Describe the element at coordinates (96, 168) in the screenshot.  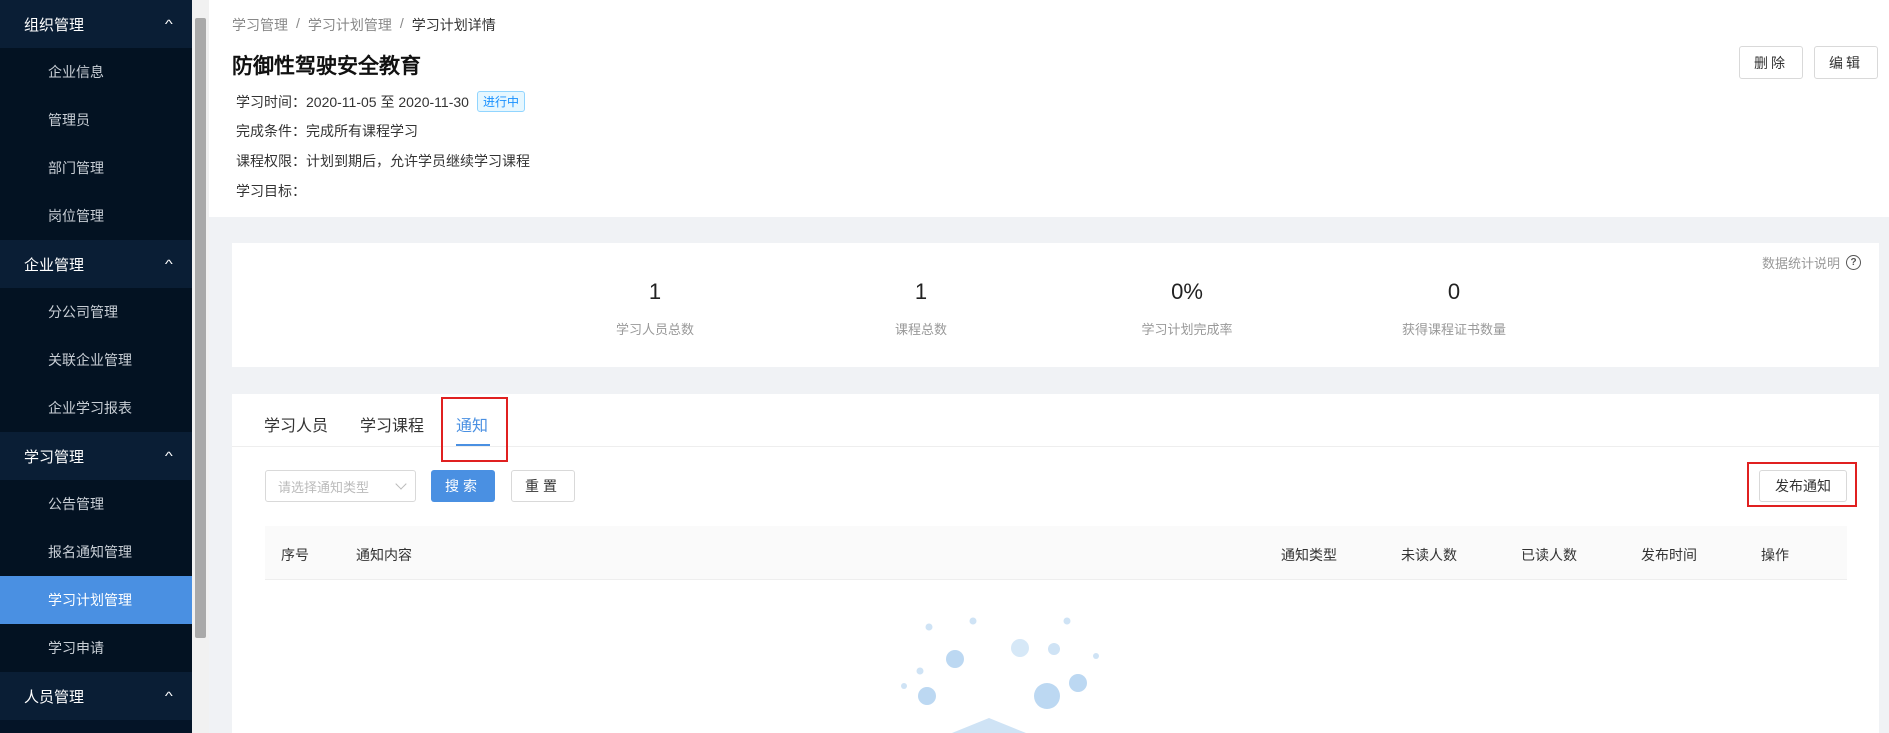
I see `sidebar-item-departments: 部门管理` at that location.